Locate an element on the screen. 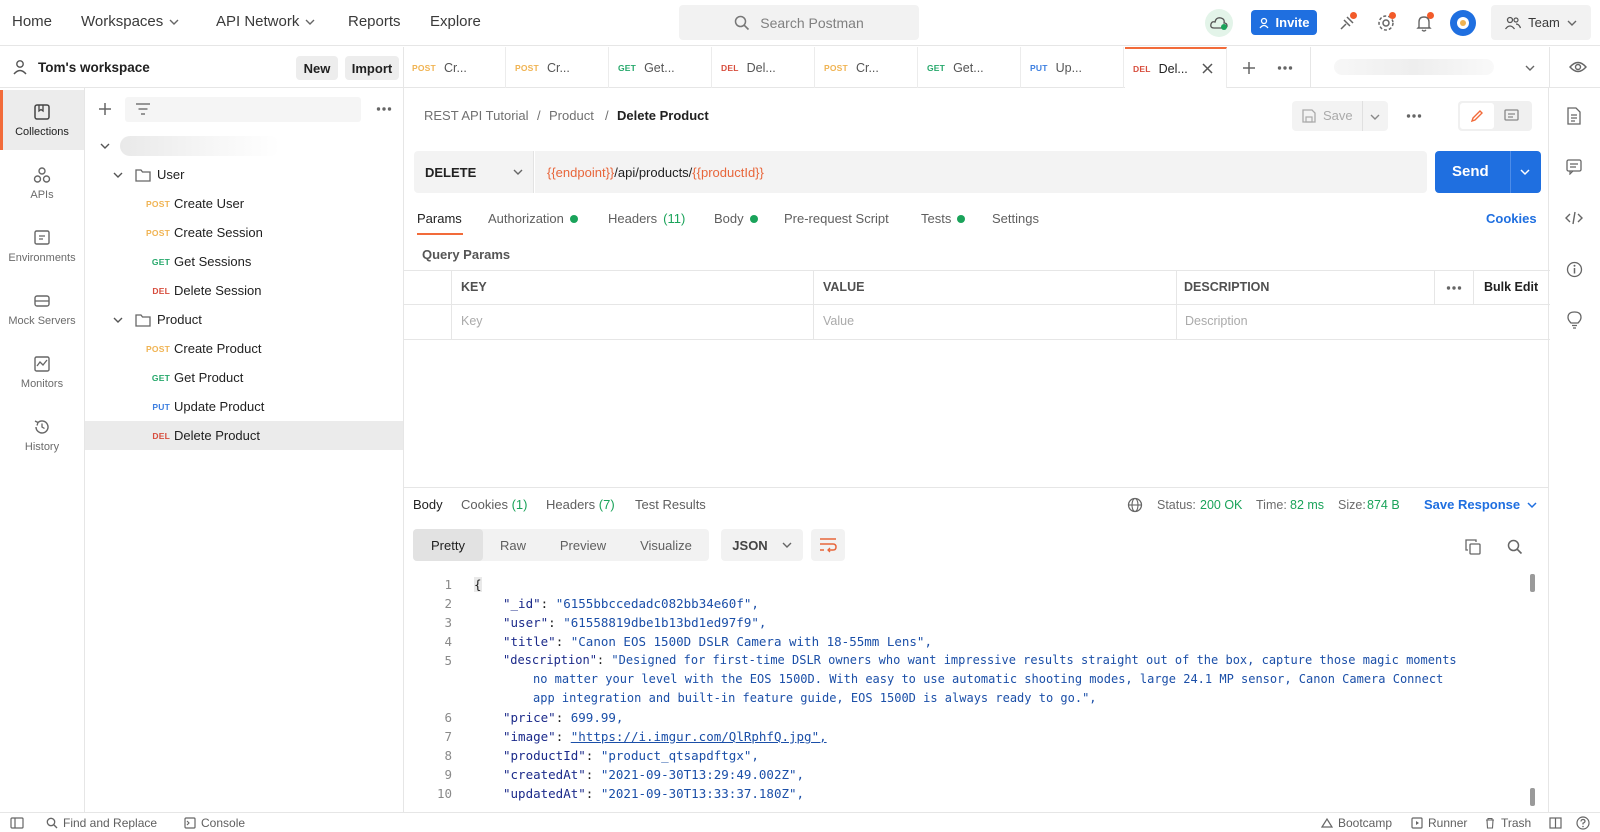 Image resolution: width=1600 pixels, height=832 pixels. comments-icon is located at coordinates (1574, 167).